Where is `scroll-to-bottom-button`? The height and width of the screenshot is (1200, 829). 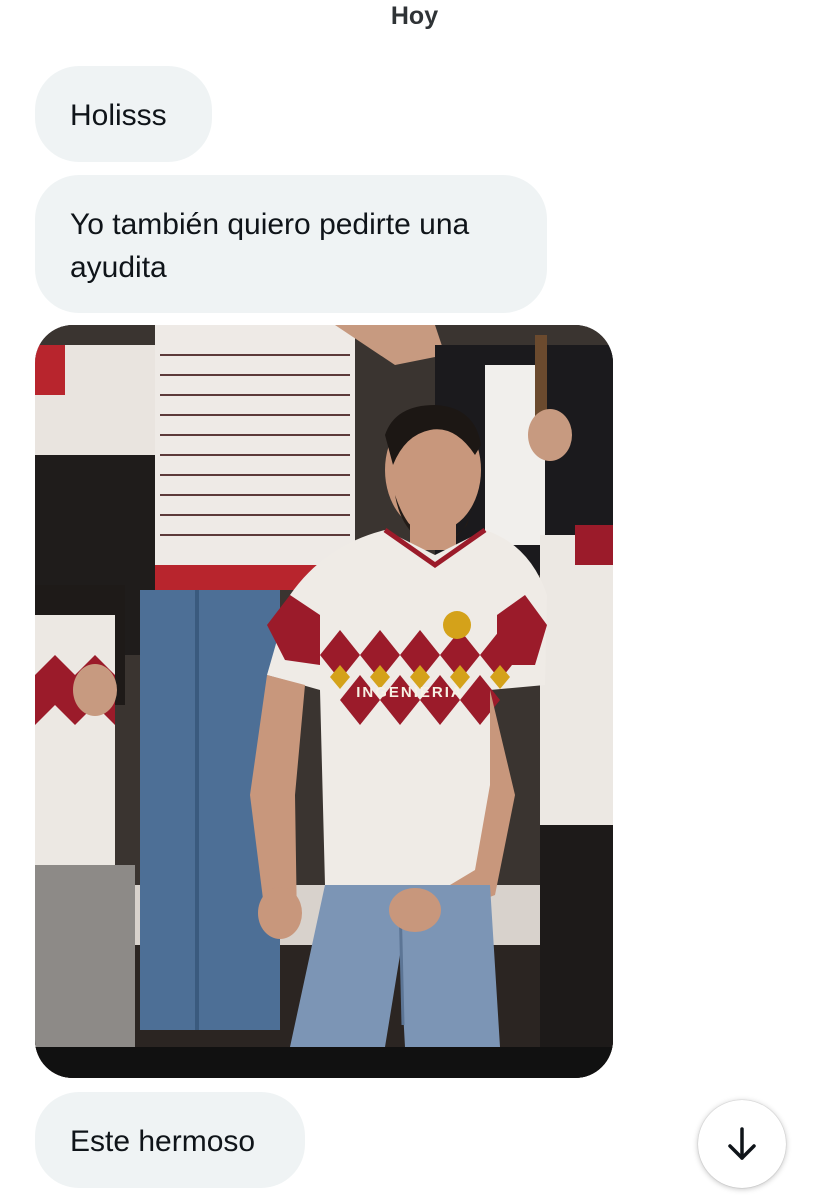 scroll-to-bottom-button is located at coordinates (742, 1144).